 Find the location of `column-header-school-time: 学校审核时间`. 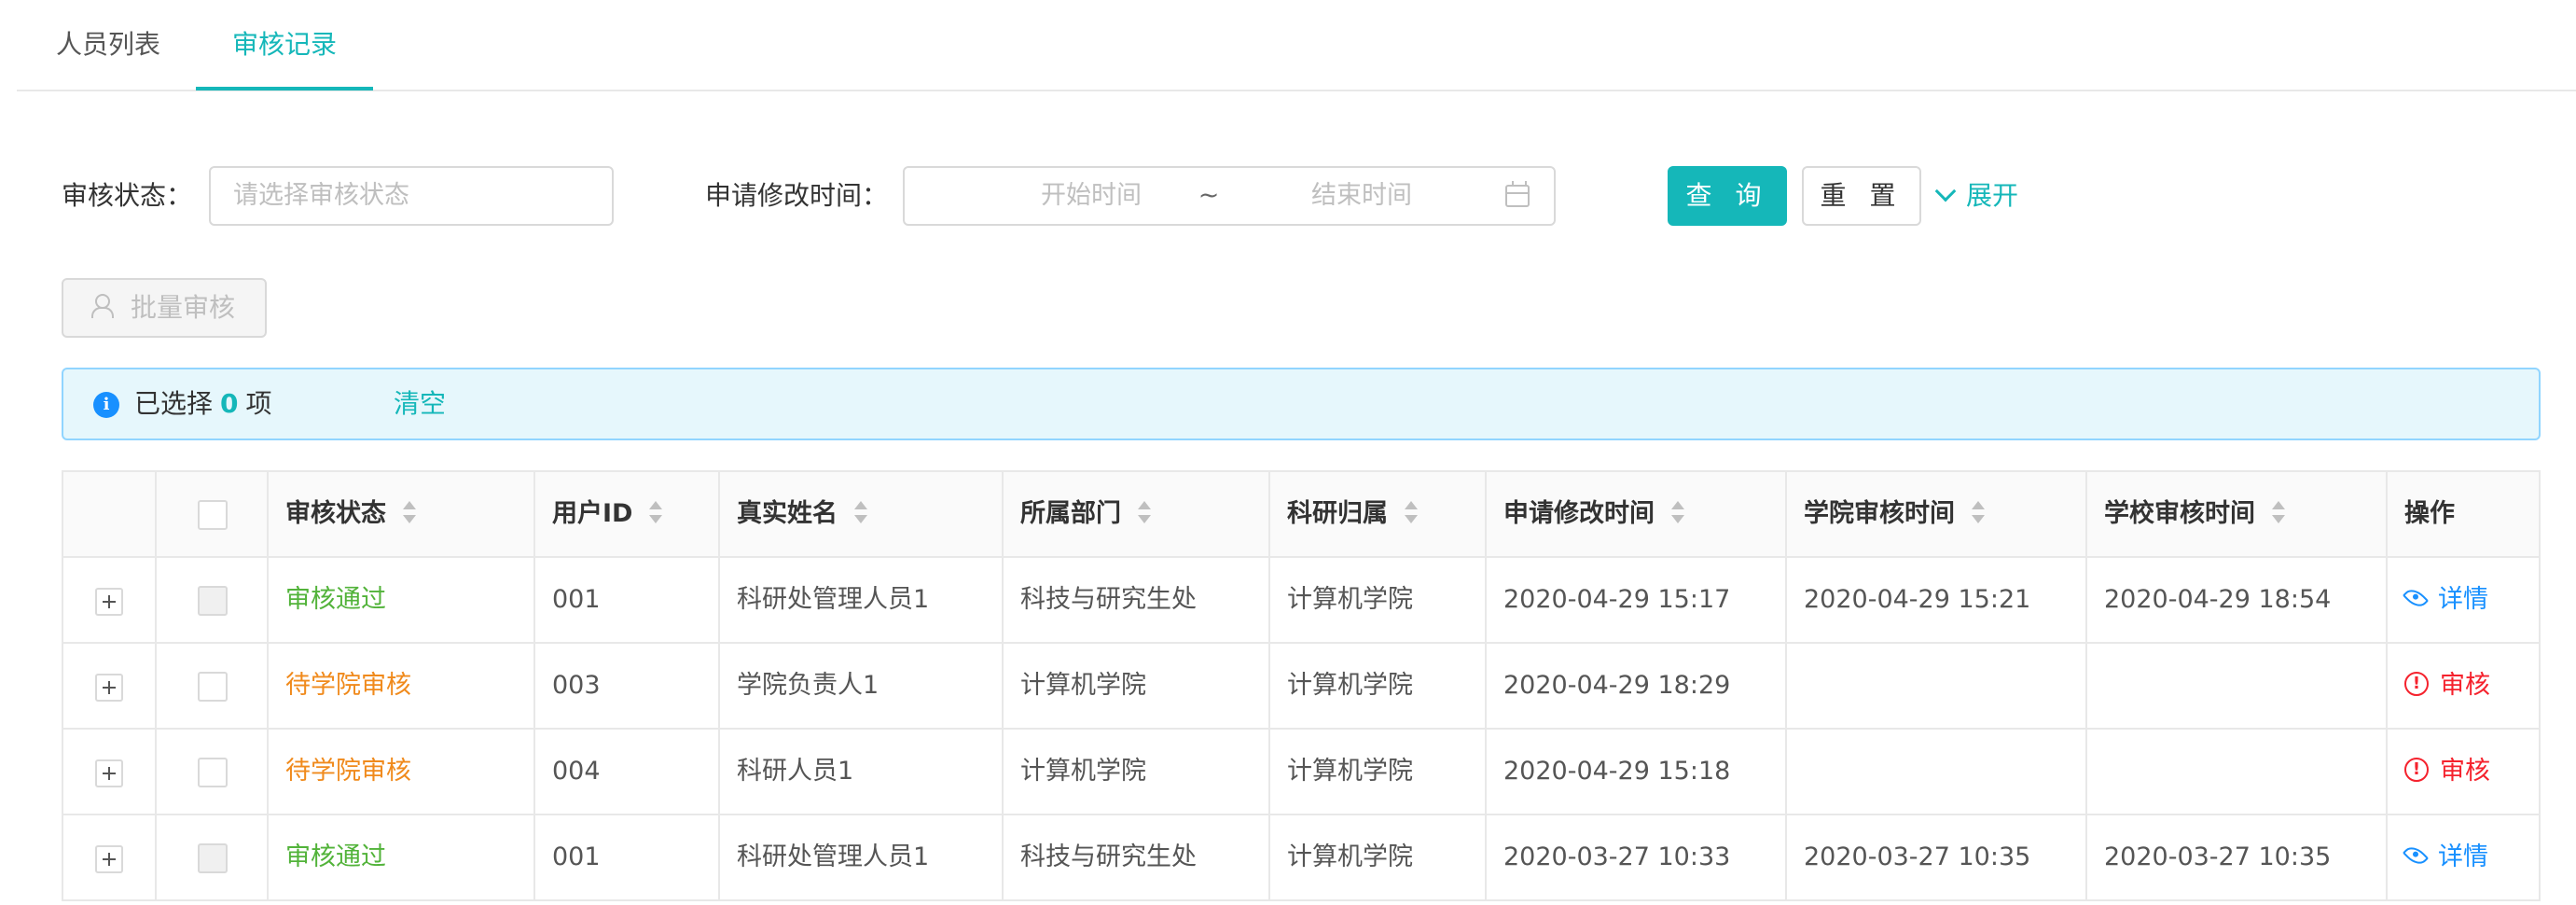

column-header-school-time: 学校审核时间 is located at coordinates (2237, 515).